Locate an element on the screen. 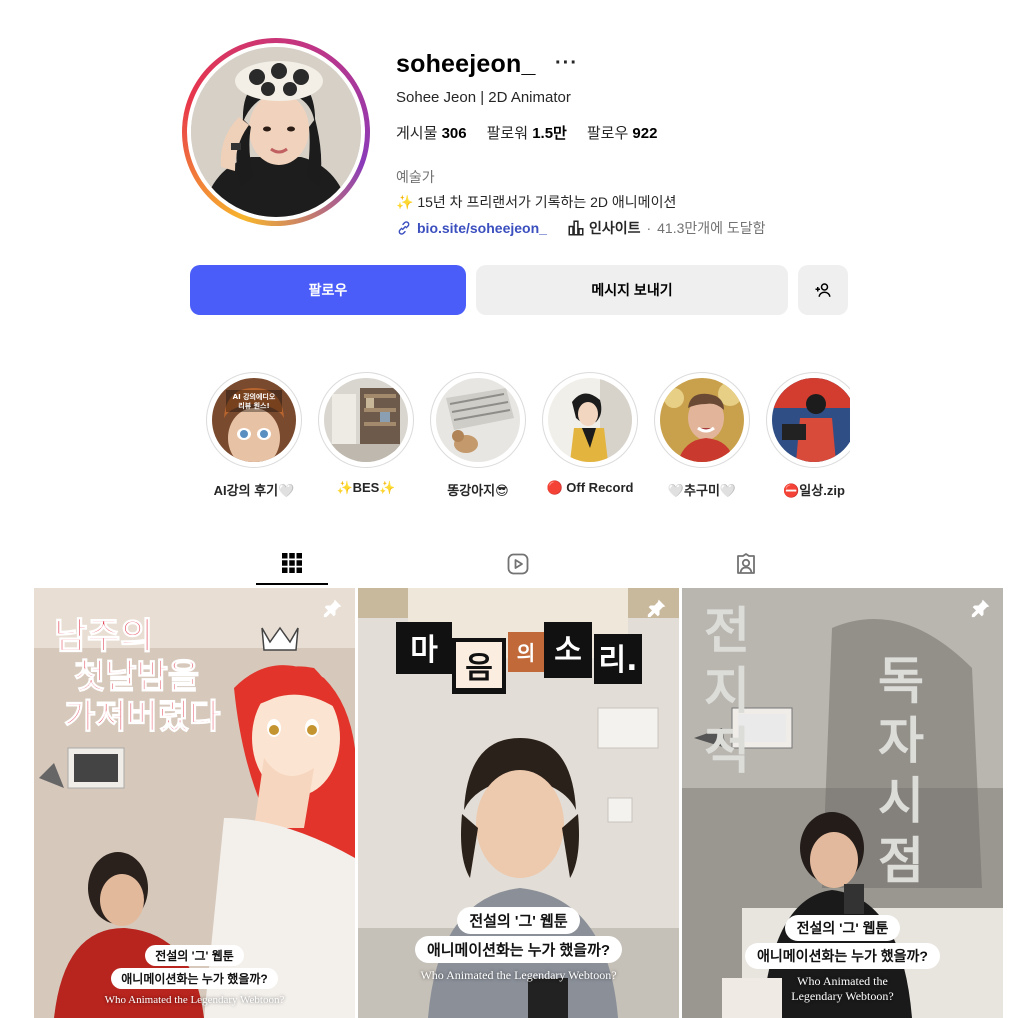 The height and width of the screenshot is (1018, 1024). highlight-item: 🔴 Off Record is located at coordinates (590, 434).